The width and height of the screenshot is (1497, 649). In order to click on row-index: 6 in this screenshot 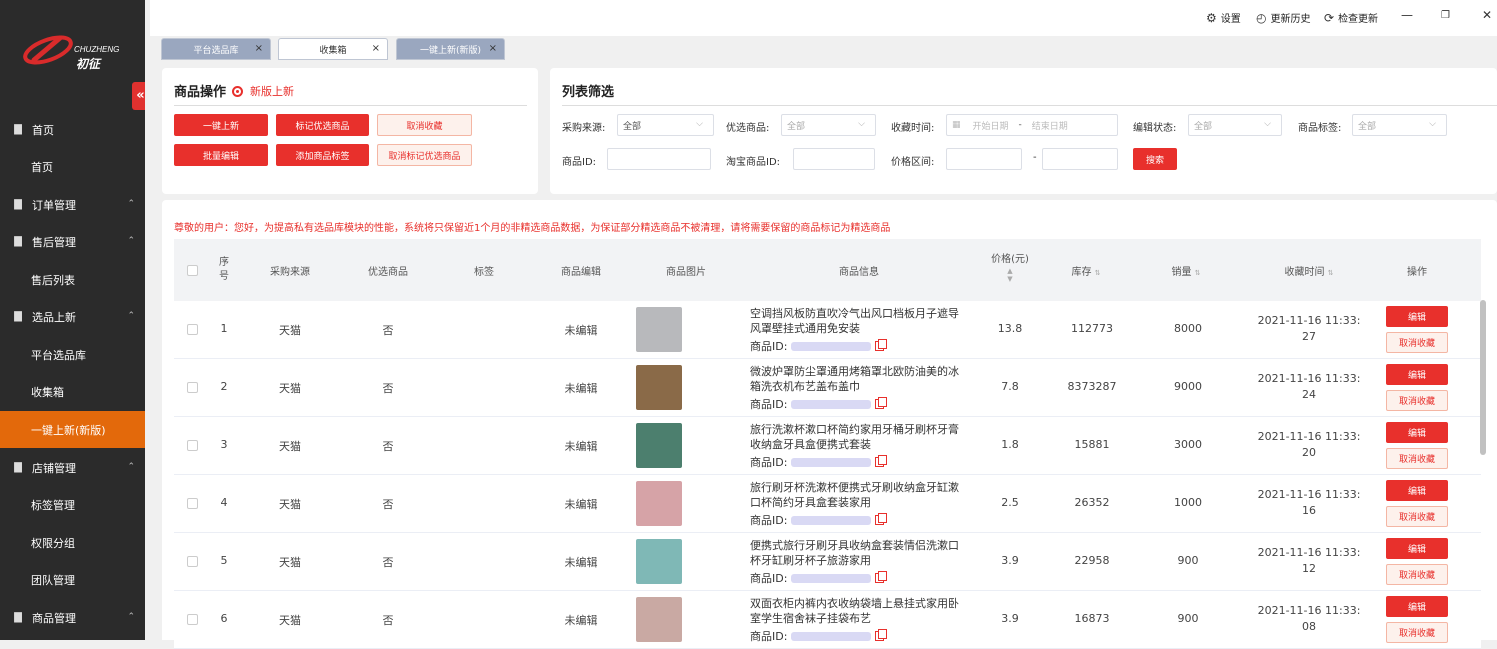, I will do `click(224, 618)`.